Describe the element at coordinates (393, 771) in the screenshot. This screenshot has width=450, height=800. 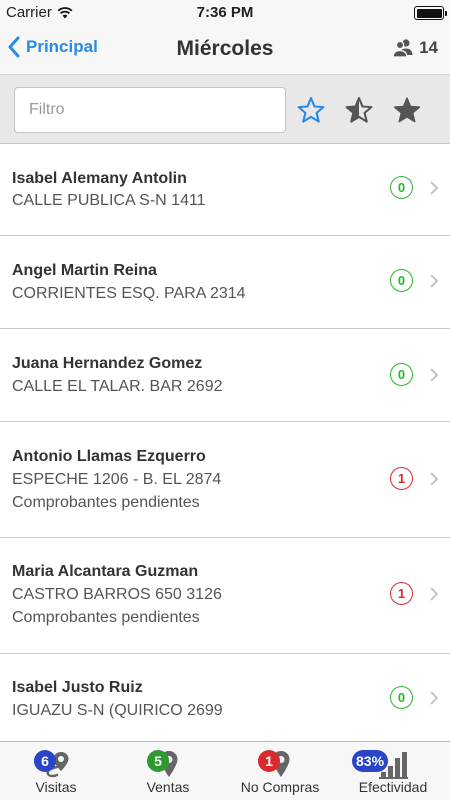
I see `tab-efectividad: 83% Efectividad` at that location.